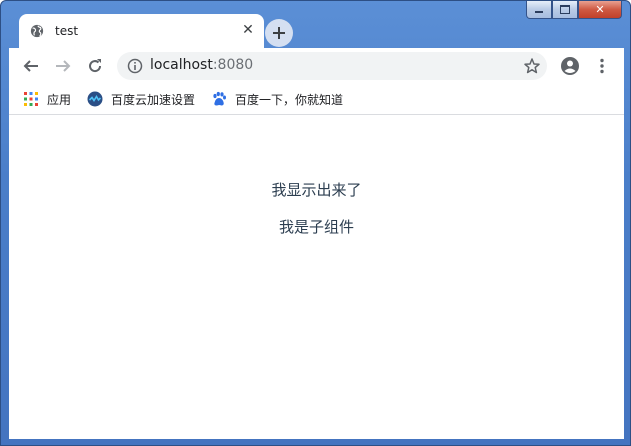  Describe the element at coordinates (59, 99) in the screenshot. I see `bookmark-label: 应用` at that location.